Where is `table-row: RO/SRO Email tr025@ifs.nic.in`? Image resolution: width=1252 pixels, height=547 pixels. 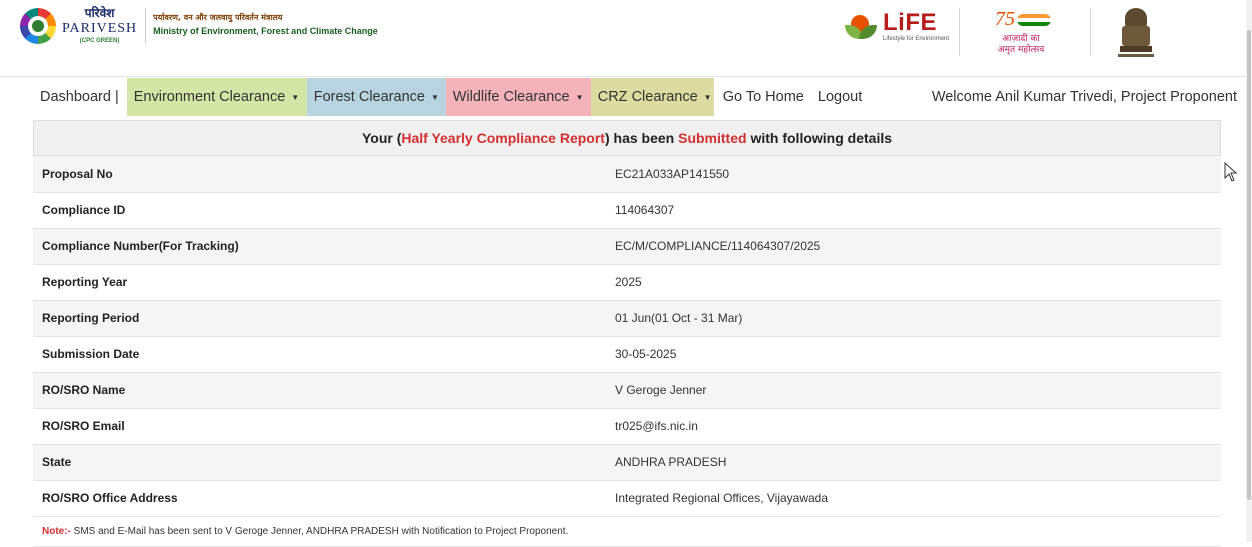 table-row: RO/SRO Email tr025@ifs.nic.in is located at coordinates (627, 426).